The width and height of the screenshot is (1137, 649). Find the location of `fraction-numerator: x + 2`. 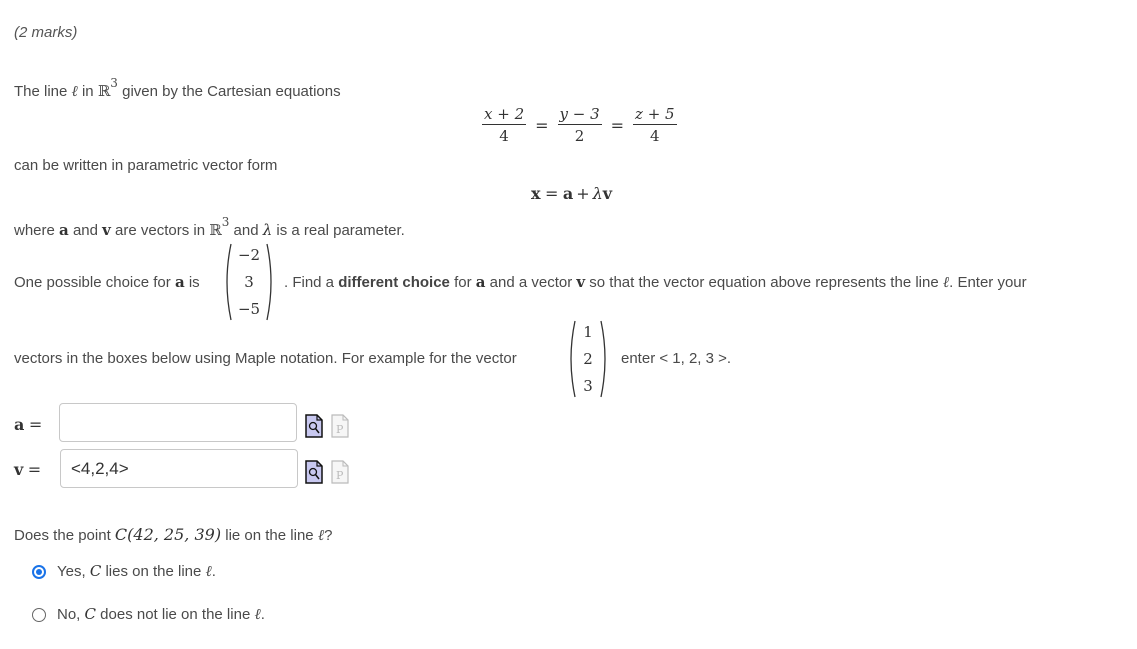

fraction-numerator: x + 2 is located at coordinates (504, 115).